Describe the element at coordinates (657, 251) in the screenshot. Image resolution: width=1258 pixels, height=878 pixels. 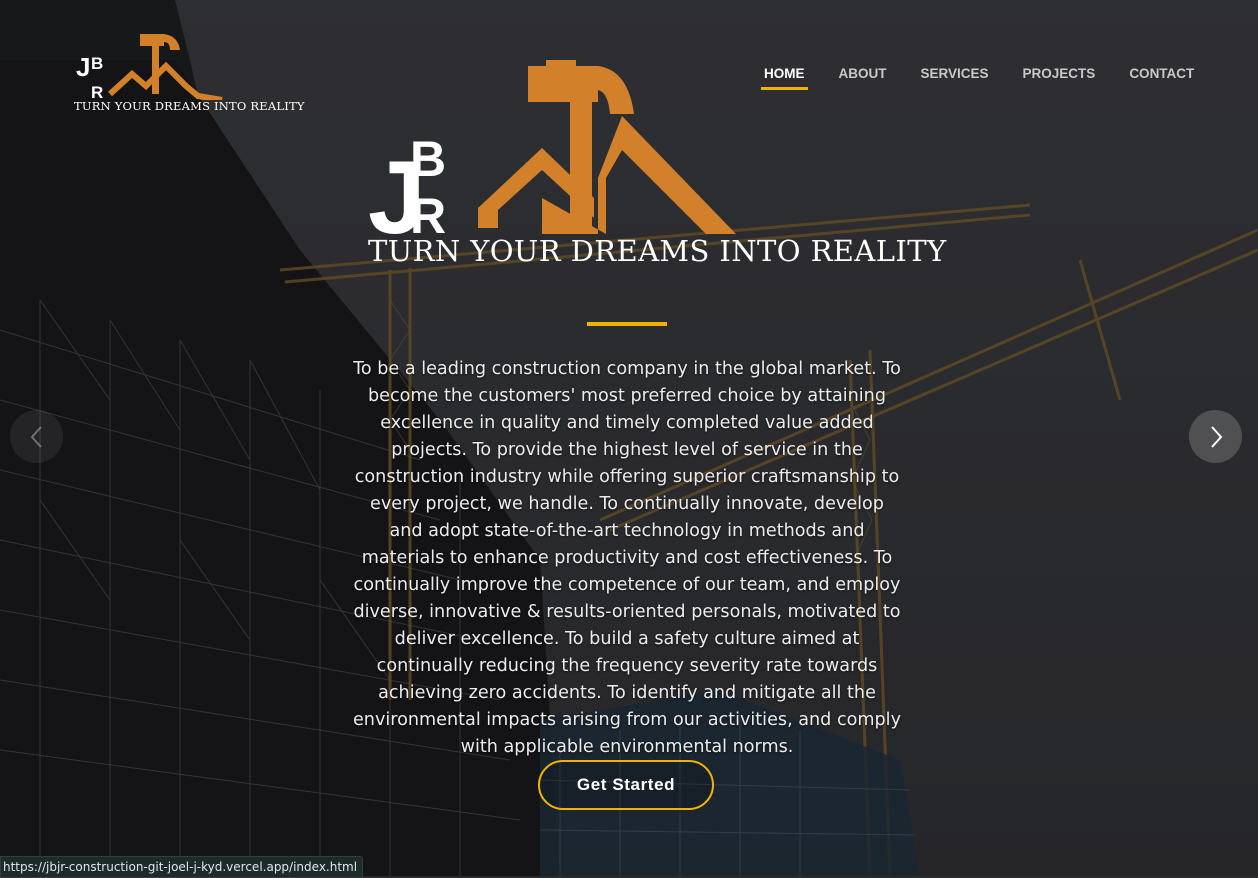
I see `hero-tagline: TURN YOUR DREAMS INTO REALITY` at that location.